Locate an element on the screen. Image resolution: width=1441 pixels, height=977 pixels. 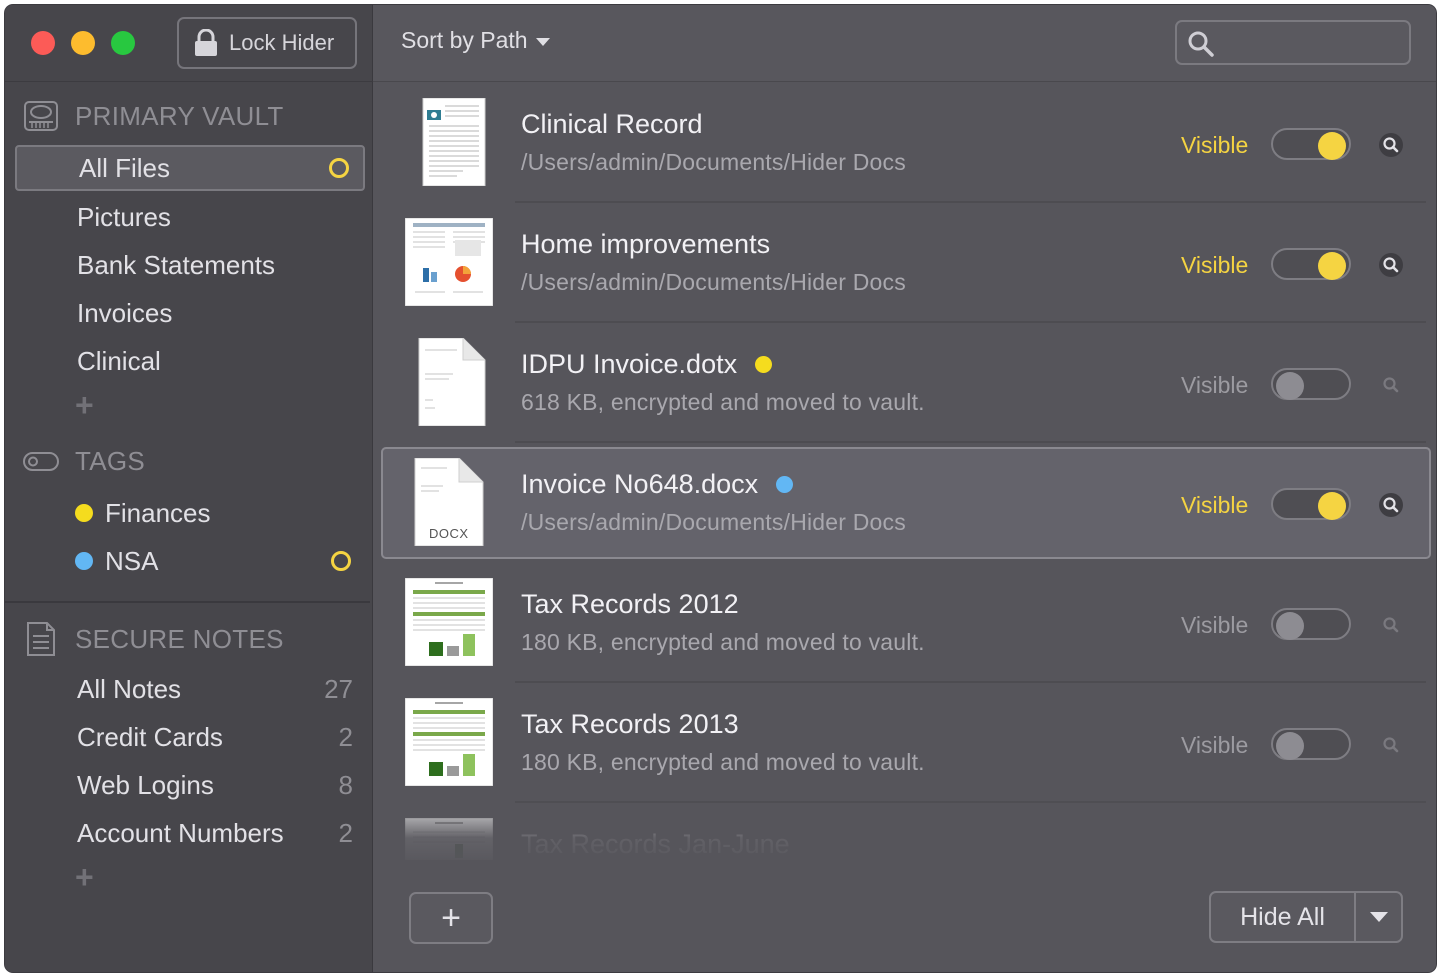
file-name-text: Clinical Record is located at coordinates (612, 124).